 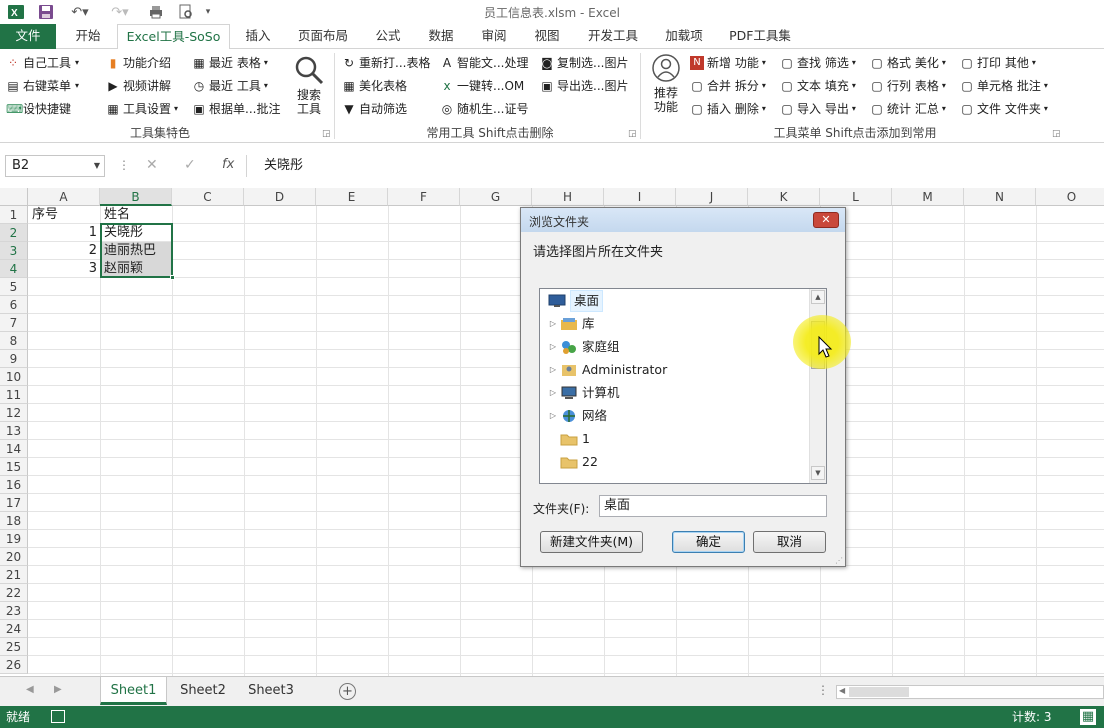 I want to click on column-header-A: A, so click(x=64, y=197).